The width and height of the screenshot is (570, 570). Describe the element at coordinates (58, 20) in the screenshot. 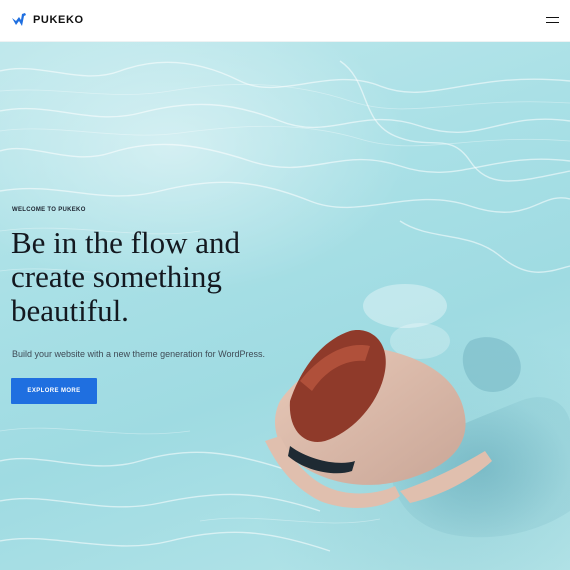

I see `brand-name: PUKEKO` at that location.